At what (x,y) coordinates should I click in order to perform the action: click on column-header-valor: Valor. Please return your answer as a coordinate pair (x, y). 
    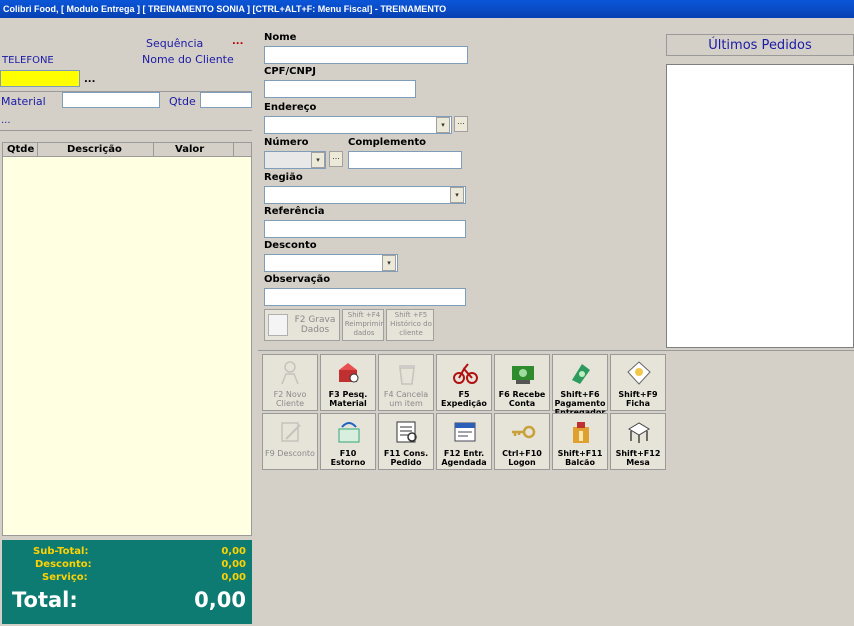
    Looking at the image, I should click on (189, 149).